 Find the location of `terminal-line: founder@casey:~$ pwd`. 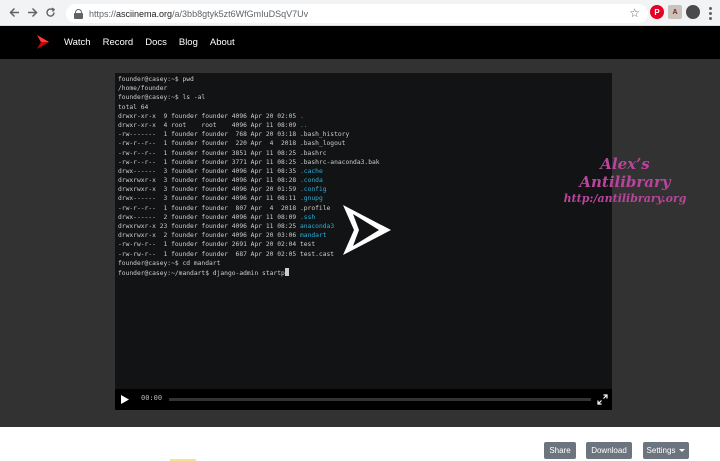

terminal-line: founder@casey:~$ pwd is located at coordinates (156, 79).